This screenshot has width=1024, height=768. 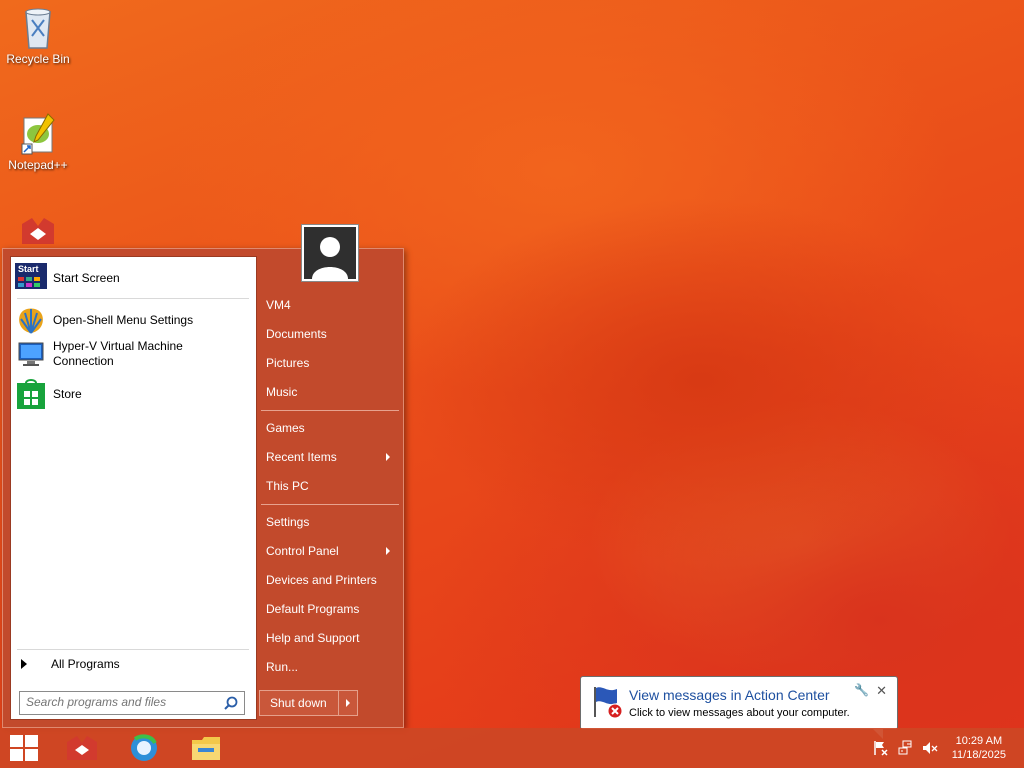 I want to click on action-center-icon, so click(x=880, y=748).